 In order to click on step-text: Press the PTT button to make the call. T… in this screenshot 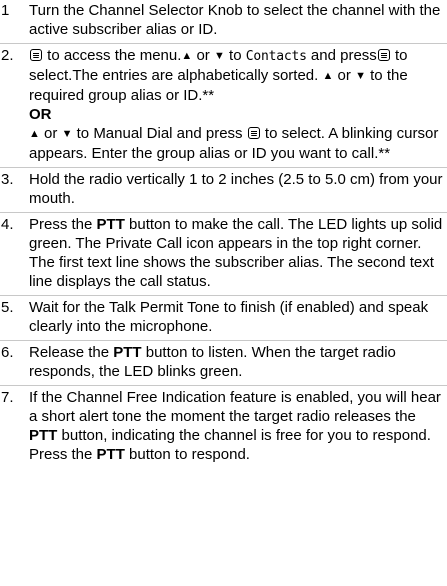, I will do `click(236, 253)`.